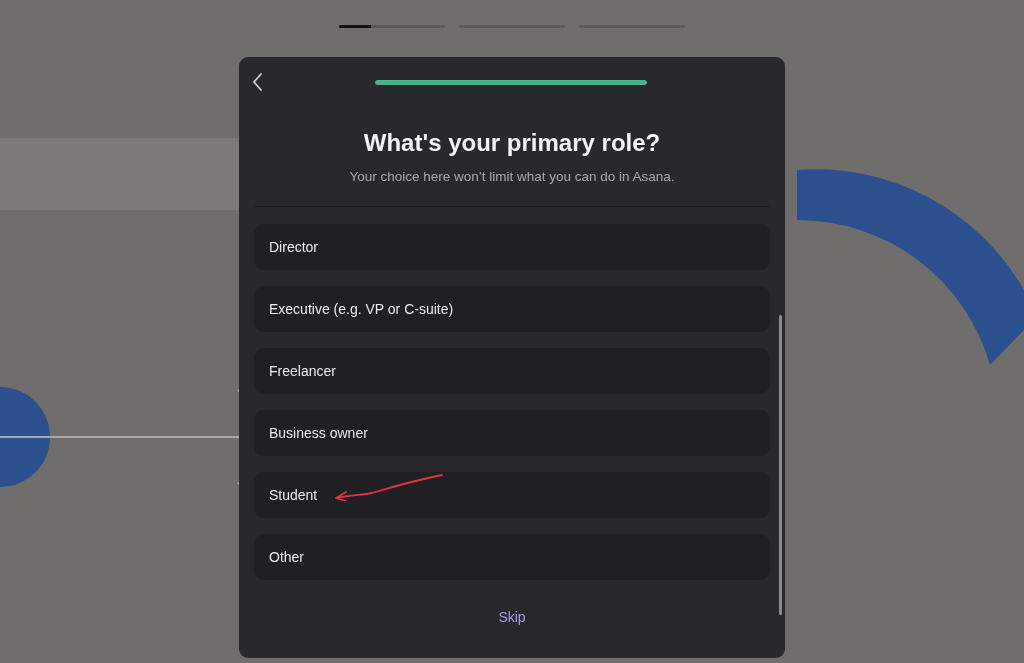 Image resolution: width=1024 pixels, height=663 pixels. What do you see at coordinates (512, 371) in the screenshot?
I see `role-option: Freelancer` at bounding box center [512, 371].